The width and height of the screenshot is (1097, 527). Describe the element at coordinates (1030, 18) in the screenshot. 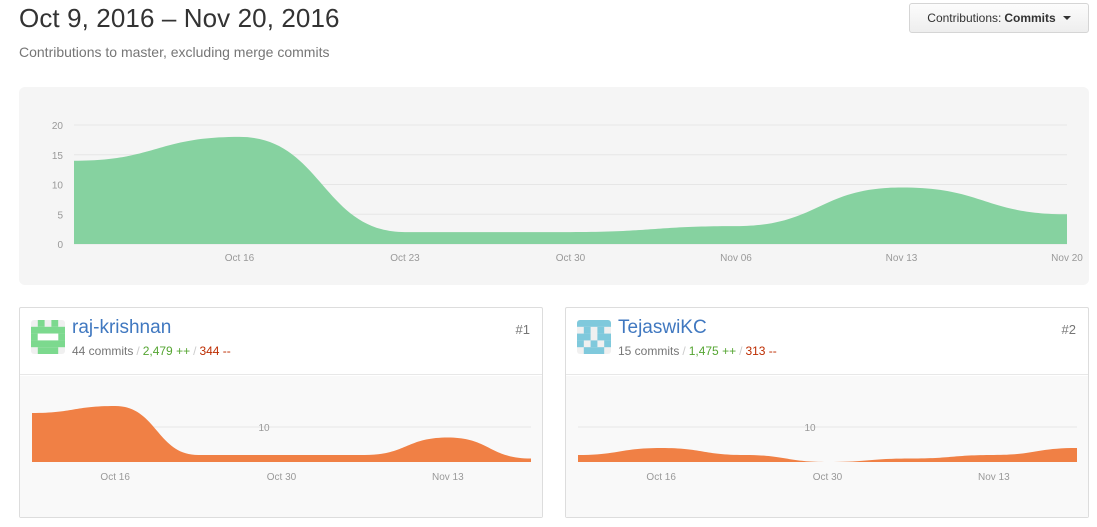

I see `dropdown-value: Commits` at that location.